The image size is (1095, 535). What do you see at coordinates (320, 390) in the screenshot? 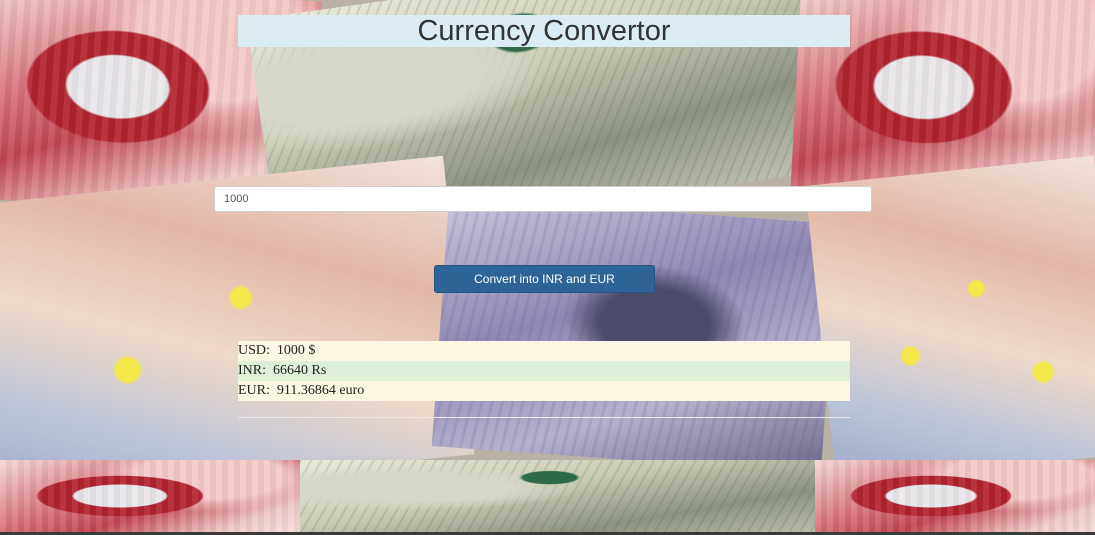
I see `eur-value: 911.36864 euro` at bounding box center [320, 390].